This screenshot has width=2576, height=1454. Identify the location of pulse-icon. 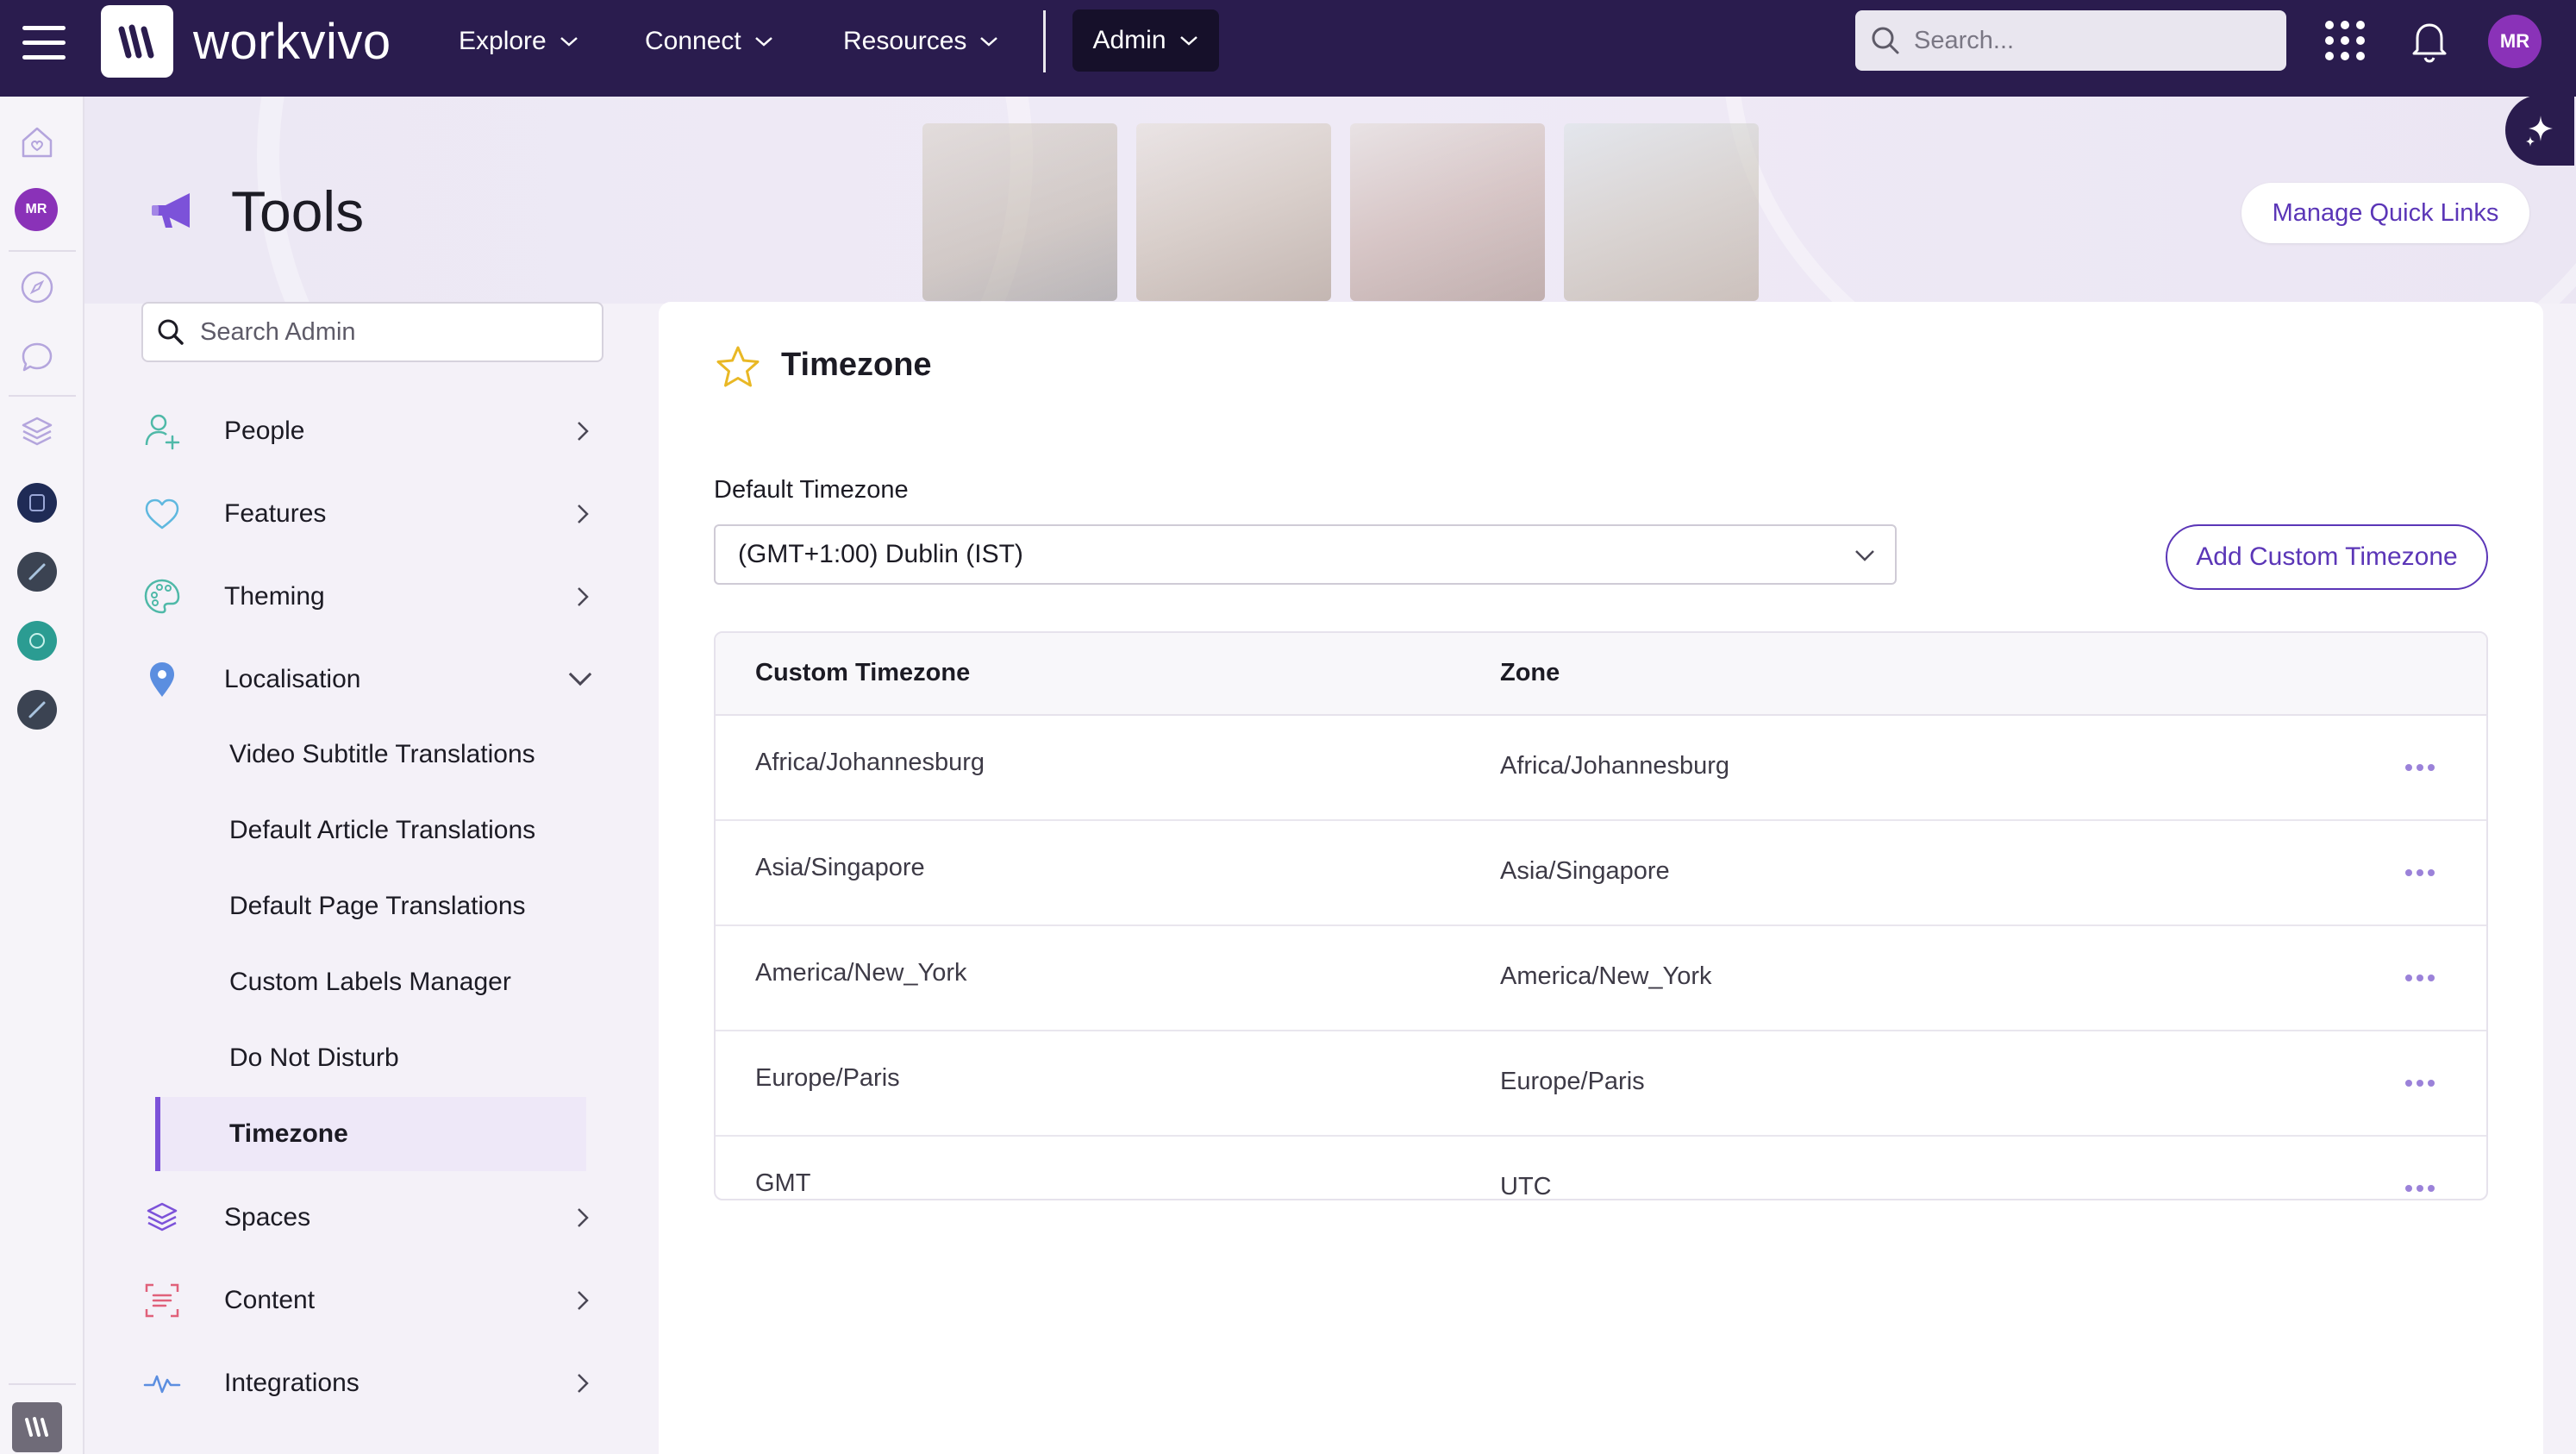
(162, 1383).